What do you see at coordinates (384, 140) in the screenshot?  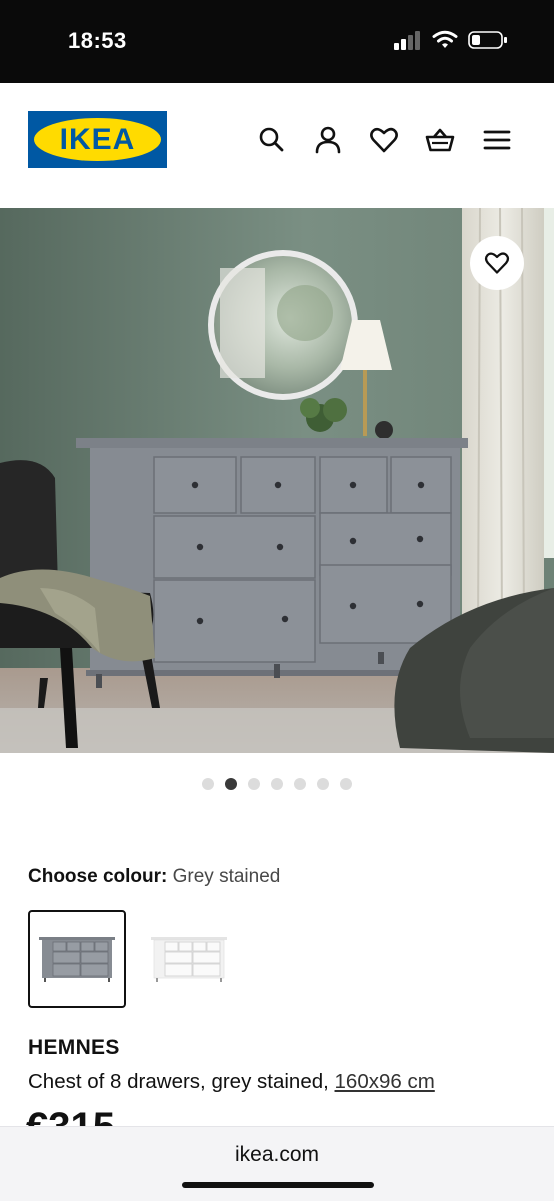 I see `favourites-icon` at bounding box center [384, 140].